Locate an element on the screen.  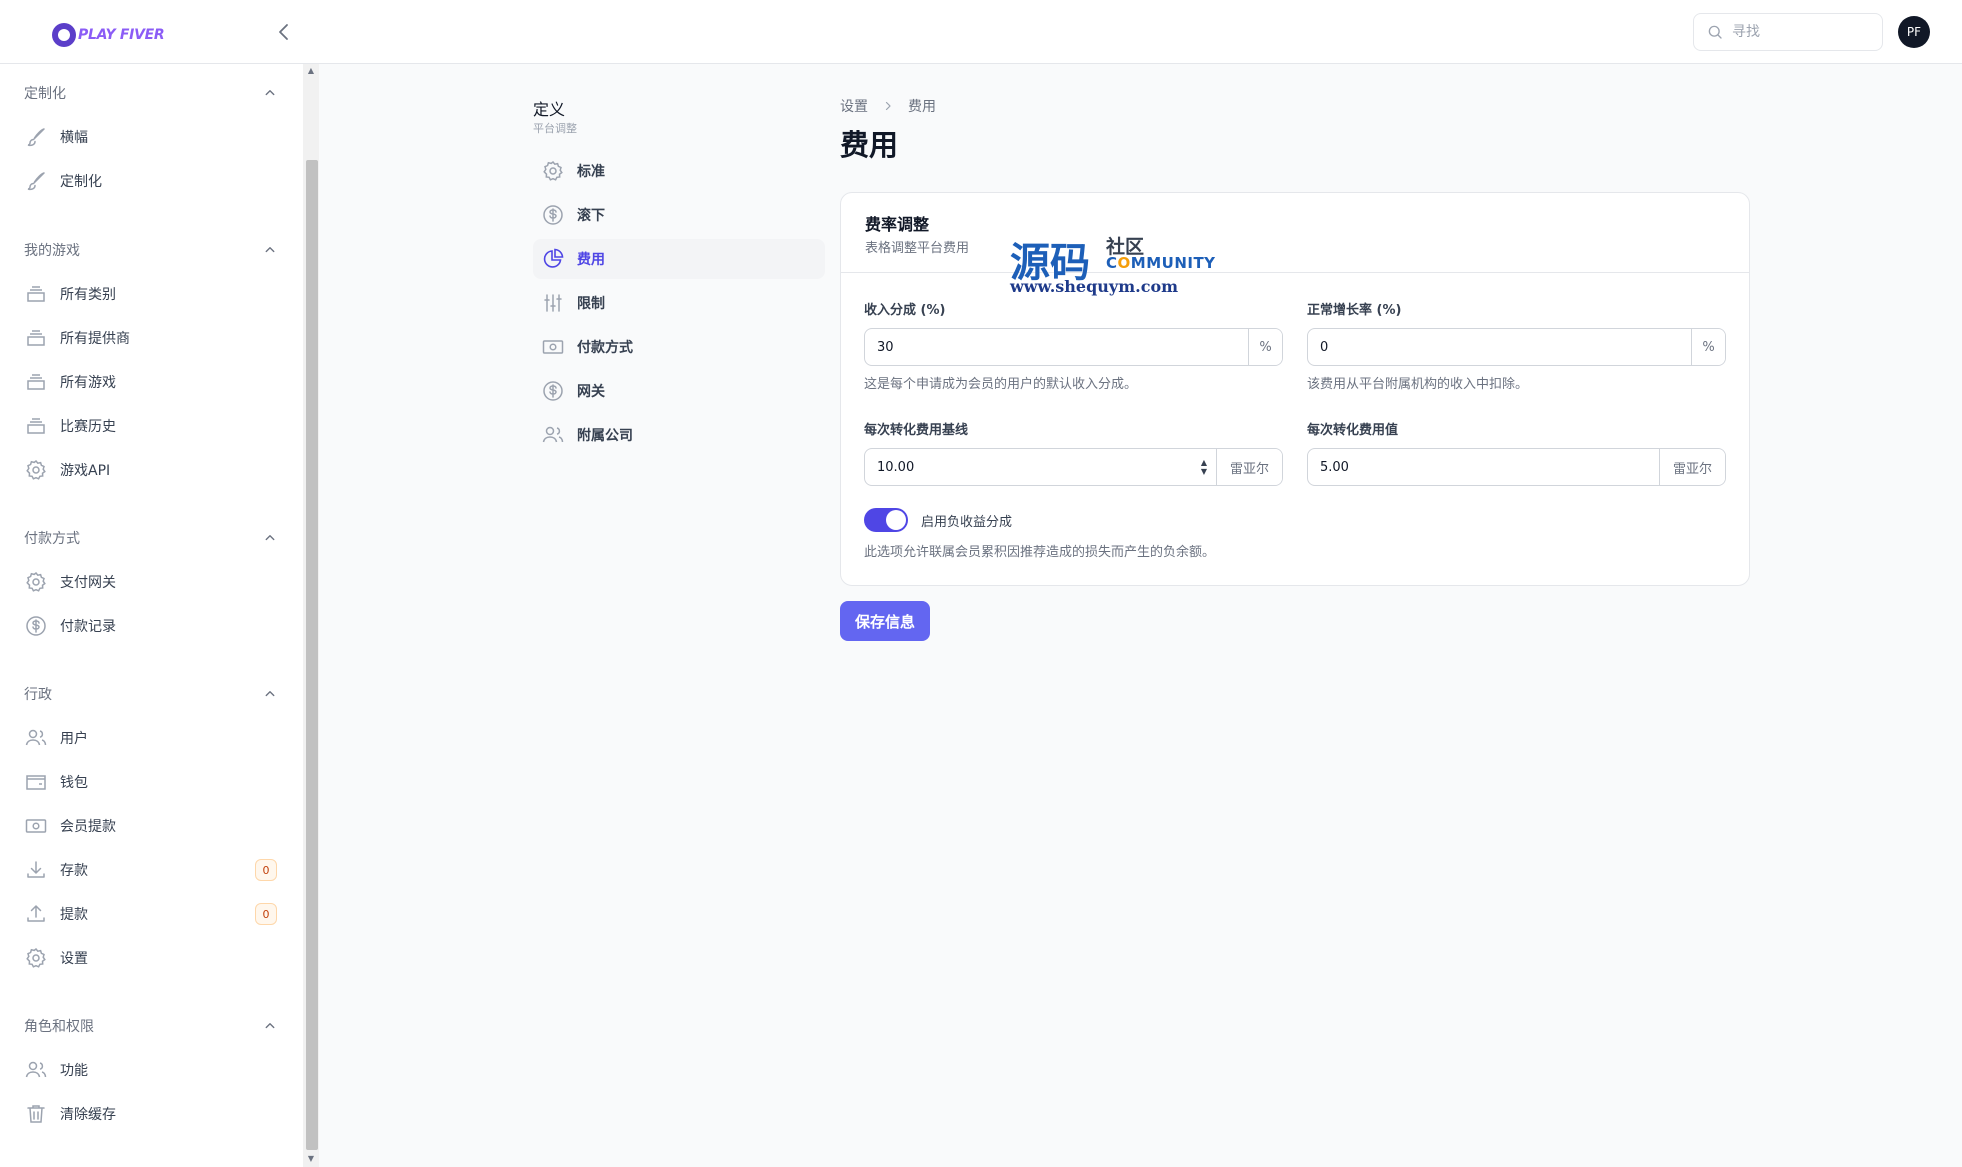
watermark-url: www.shequym.com is located at coordinates (1094, 286).